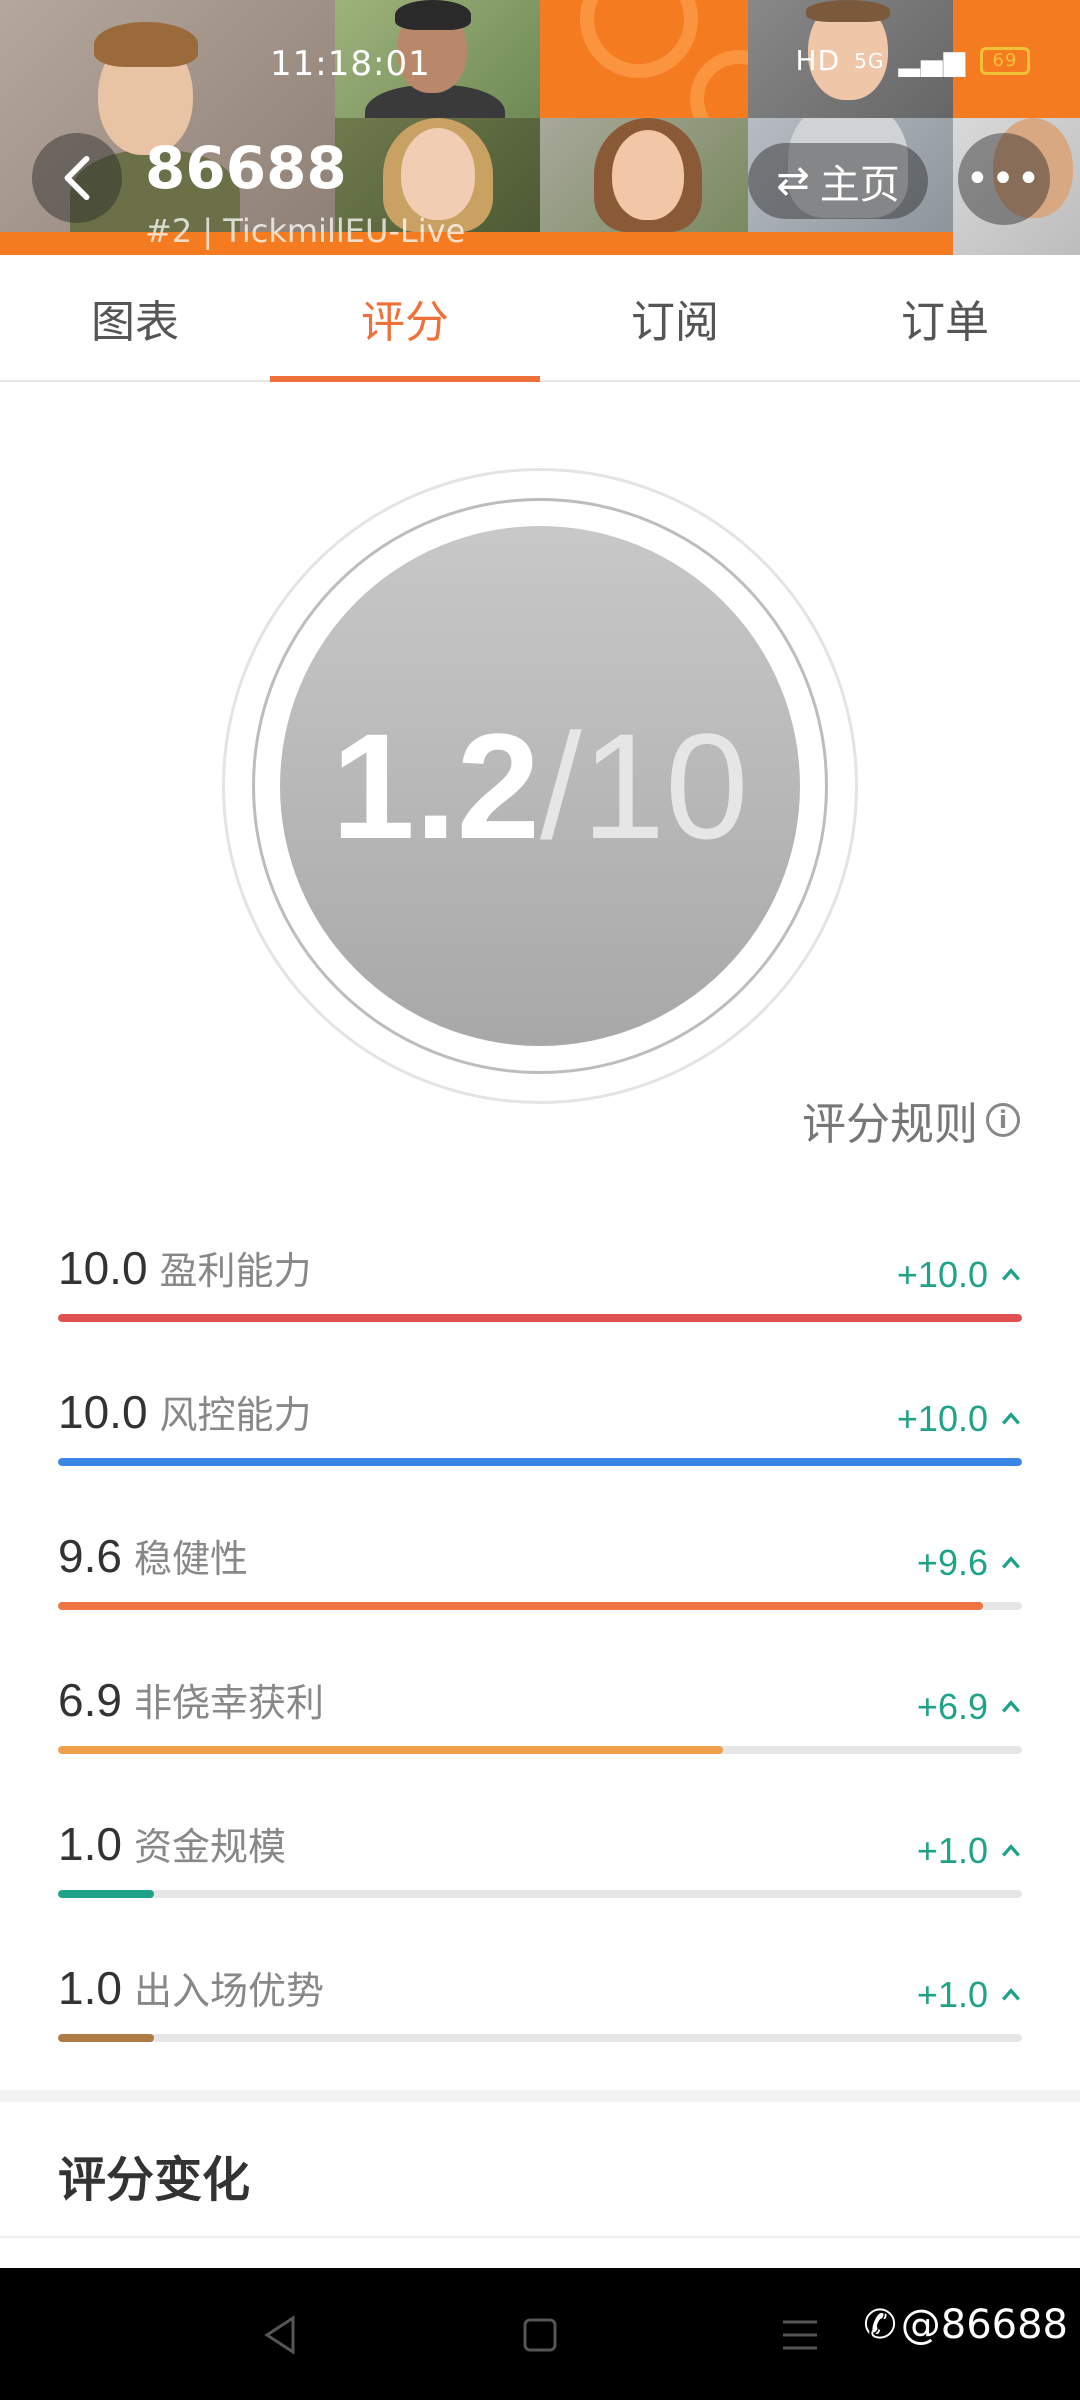 This screenshot has width=1080, height=2400. I want to click on decorative-pattern, so click(644, 59).